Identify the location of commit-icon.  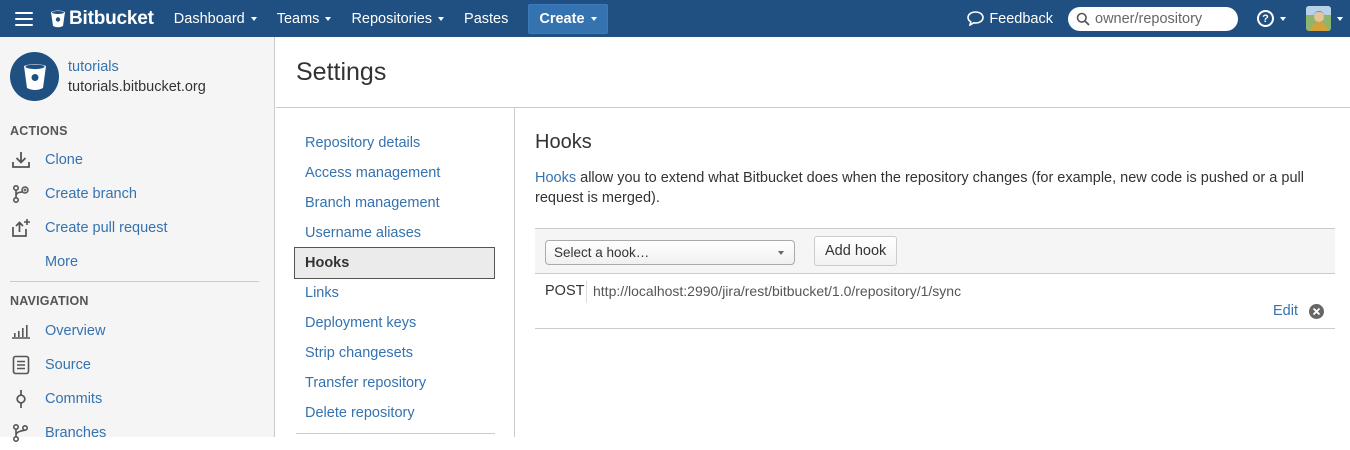
(21, 399).